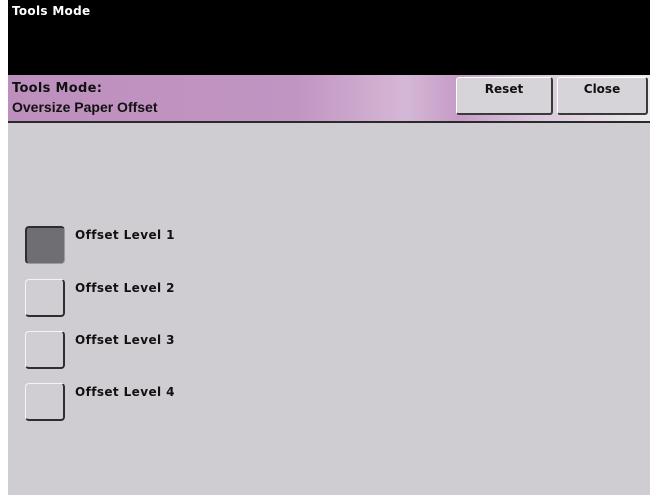 The image size is (650, 495). Describe the element at coordinates (175, 352) in the screenshot. I see `offset-option-3: Offset Level 3` at that location.